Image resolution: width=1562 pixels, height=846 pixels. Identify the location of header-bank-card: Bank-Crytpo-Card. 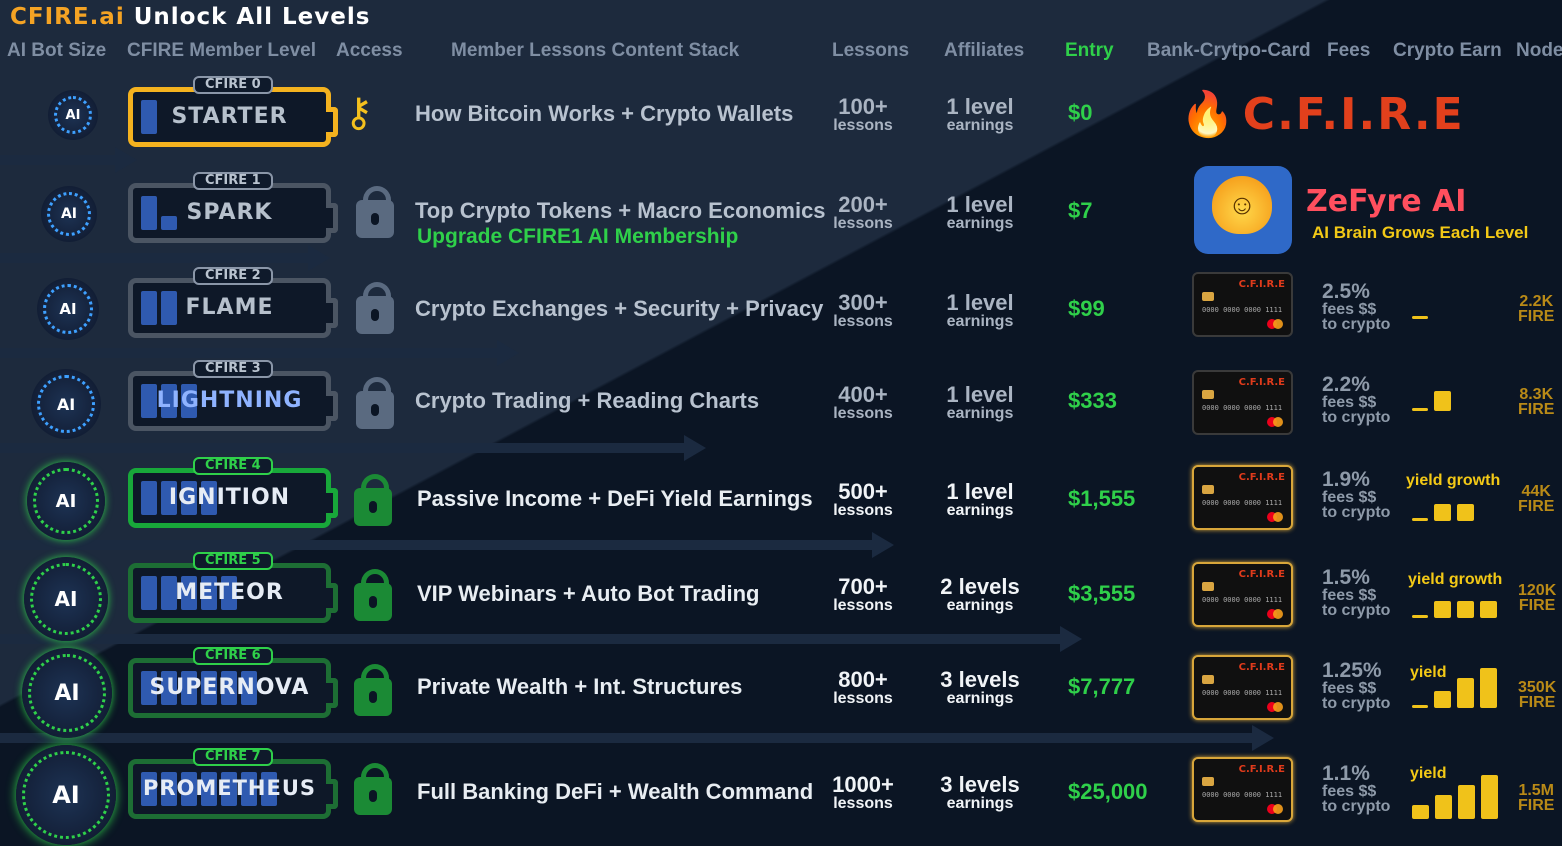
(1229, 50).